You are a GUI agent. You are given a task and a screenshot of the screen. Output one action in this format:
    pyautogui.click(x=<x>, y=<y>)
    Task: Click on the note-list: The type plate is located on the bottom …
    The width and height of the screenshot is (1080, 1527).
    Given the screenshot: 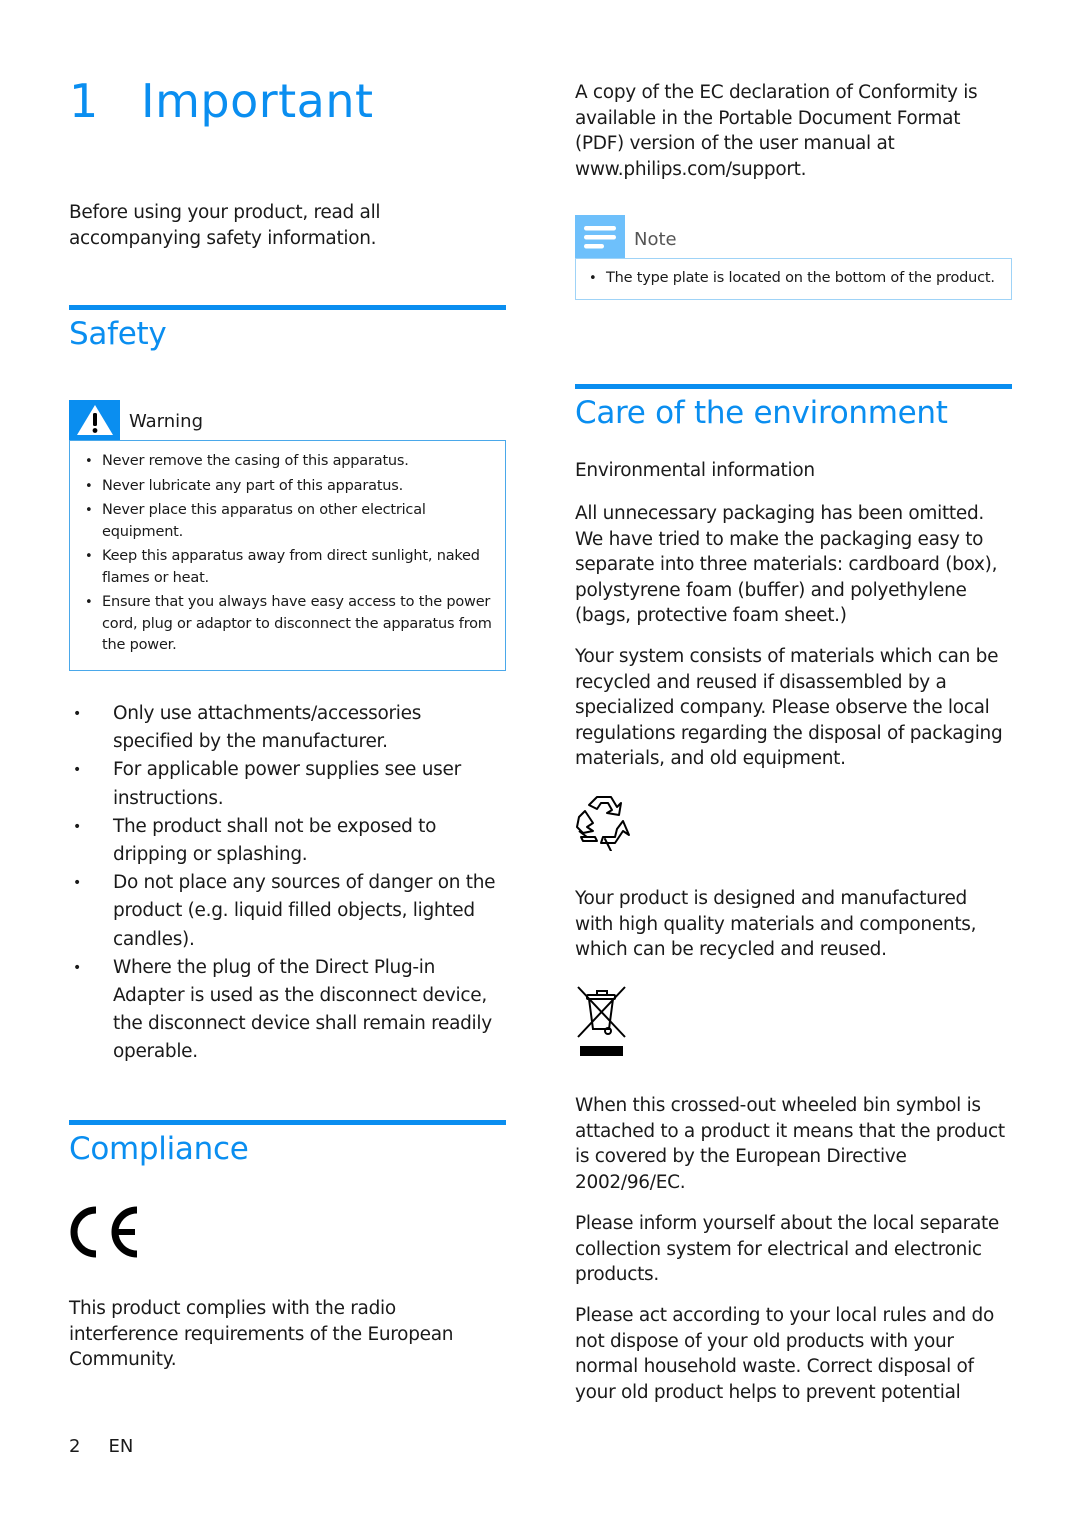 What is the action you would take?
    pyautogui.click(x=793, y=279)
    